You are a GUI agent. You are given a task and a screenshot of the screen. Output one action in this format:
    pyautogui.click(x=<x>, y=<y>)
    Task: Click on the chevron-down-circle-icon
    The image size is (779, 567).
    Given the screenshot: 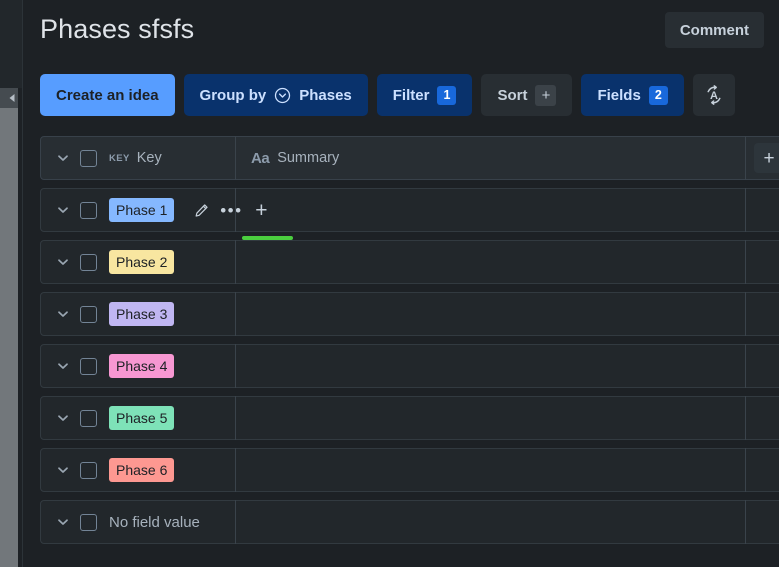 What is the action you would take?
    pyautogui.click(x=282, y=95)
    